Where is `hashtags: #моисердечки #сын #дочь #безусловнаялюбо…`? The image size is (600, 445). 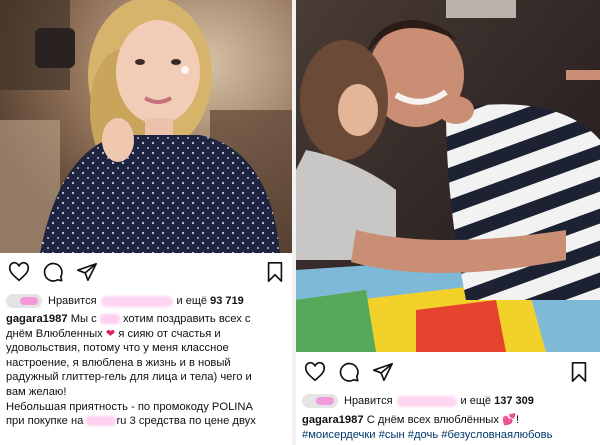
hashtags: #моисердечки #сын #дочь #безусловнаялюбо… is located at coordinates (448, 435).